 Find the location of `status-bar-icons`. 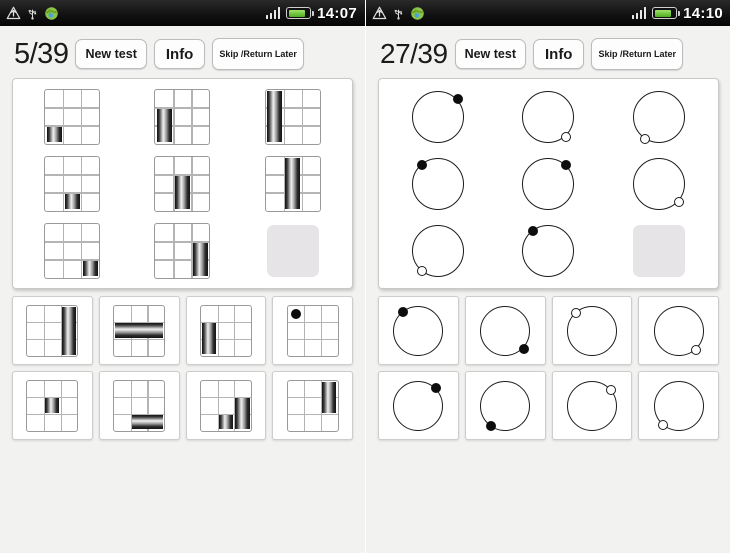

status-bar-icons is located at coordinates (29, 13).